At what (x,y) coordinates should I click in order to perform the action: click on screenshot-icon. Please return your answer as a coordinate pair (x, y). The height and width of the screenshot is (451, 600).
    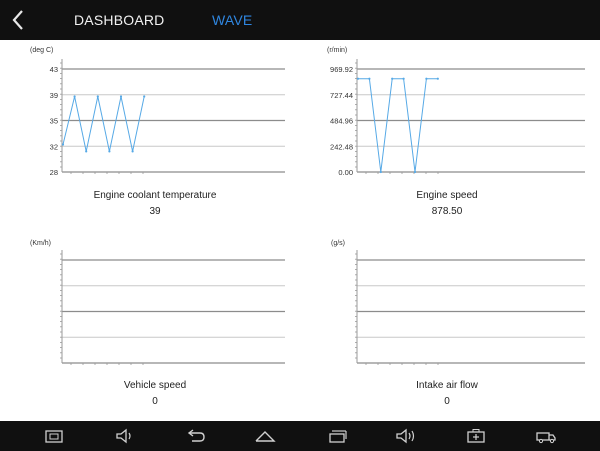
    Looking at the image, I should click on (54, 436).